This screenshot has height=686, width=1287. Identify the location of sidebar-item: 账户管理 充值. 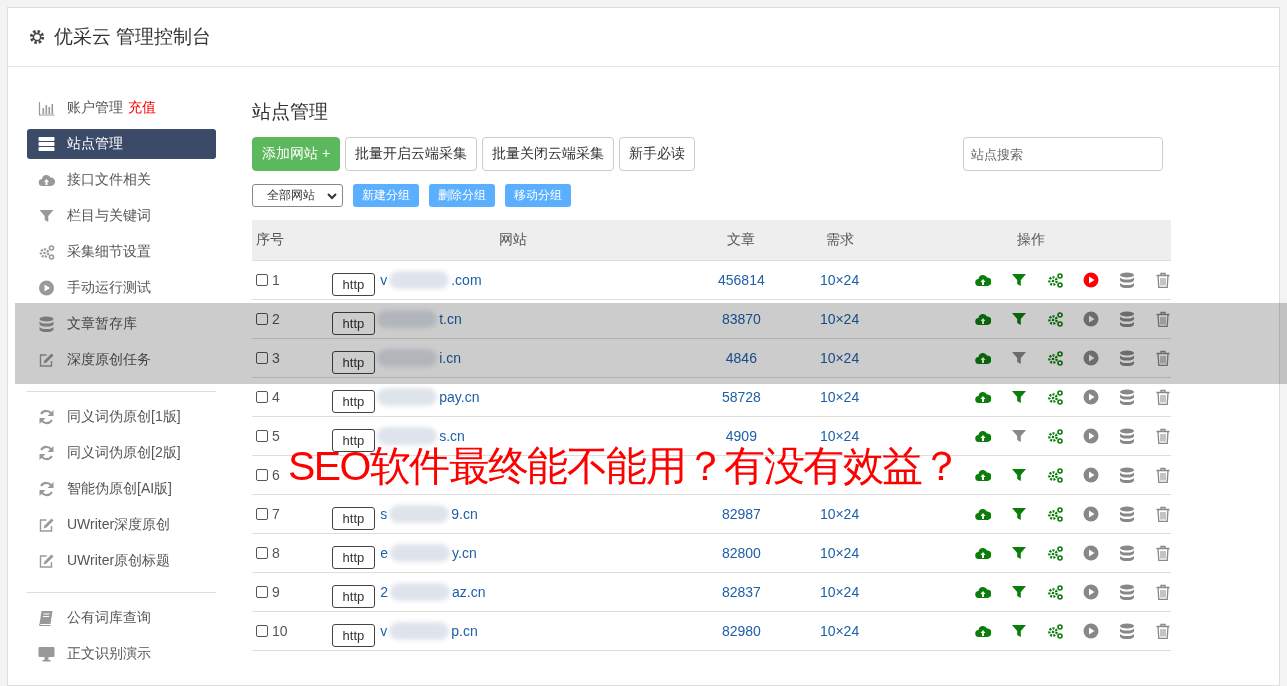
(121, 108).